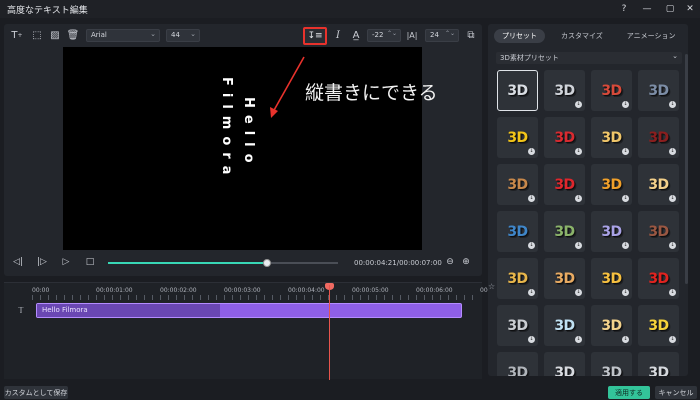  What do you see at coordinates (582, 36) in the screenshot?
I see `tab-customize: カスタマイズ` at bounding box center [582, 36].